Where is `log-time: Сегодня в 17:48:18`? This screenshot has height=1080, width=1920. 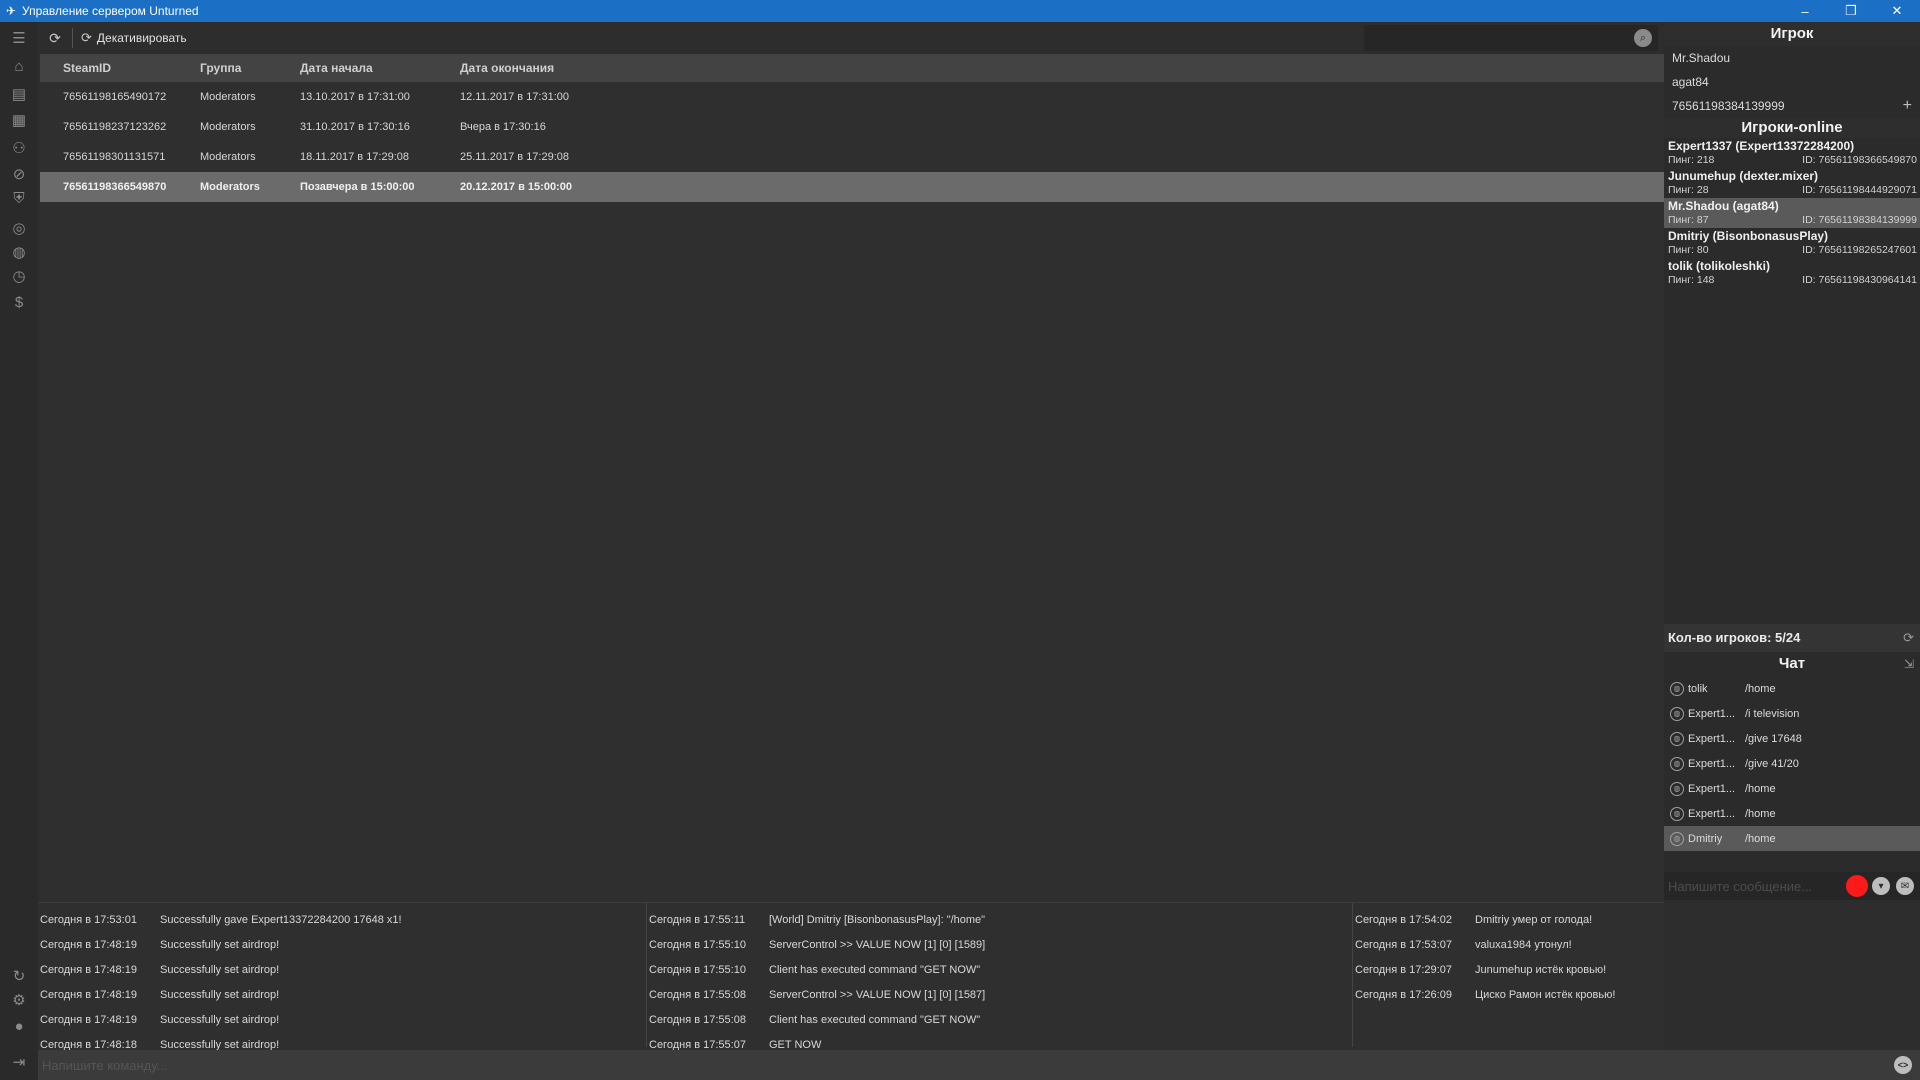
log-time: Сегодня в 17:48:18 is located at coordinates (88, 1044).